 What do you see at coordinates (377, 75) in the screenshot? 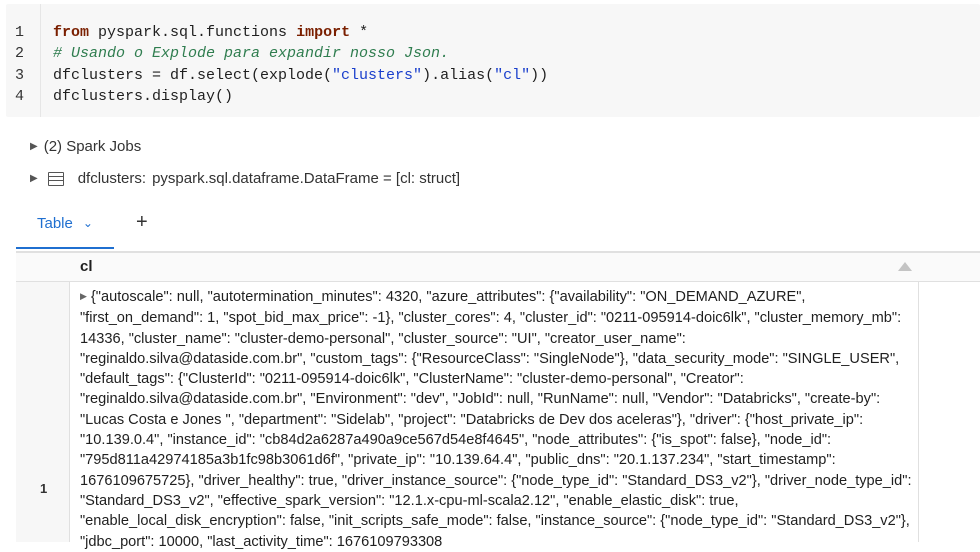
I see `string-literal: "clusters"` at bounding box center [377, 75].